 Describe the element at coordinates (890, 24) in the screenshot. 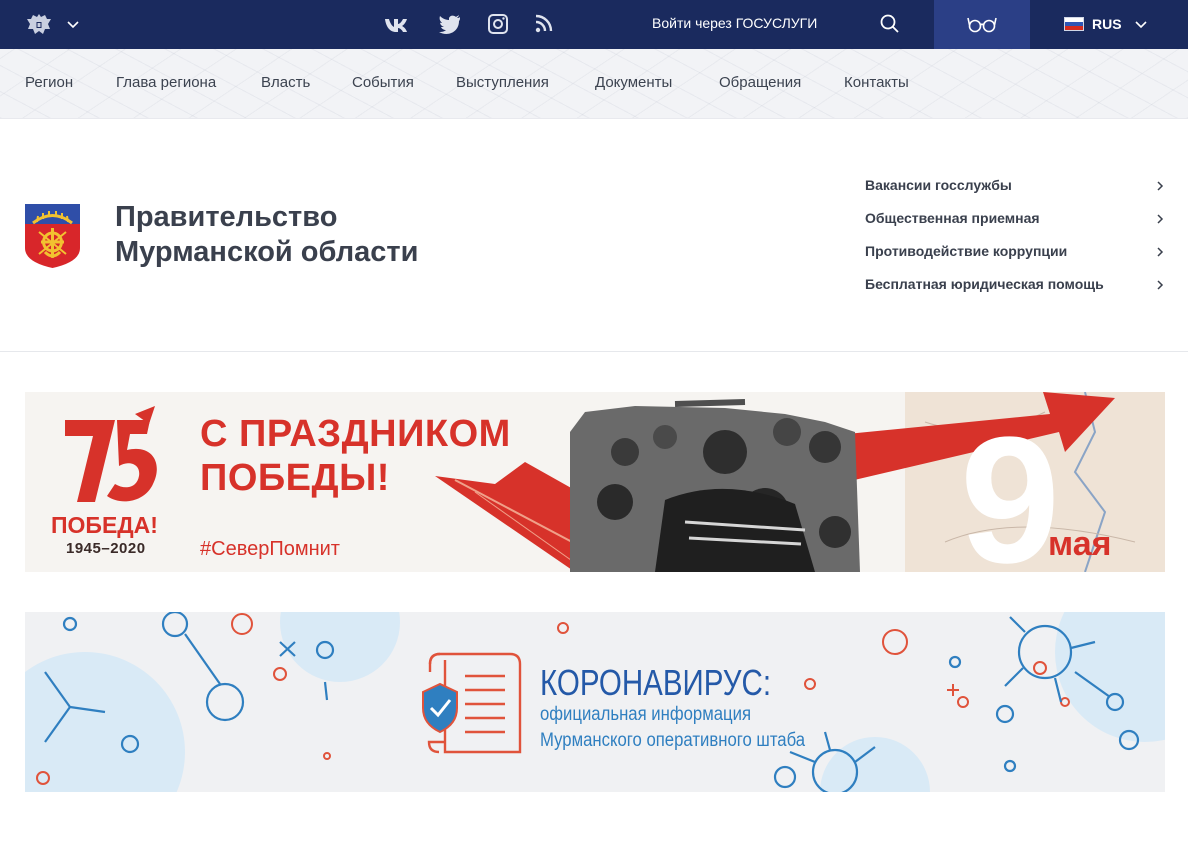

I see `search-icon` at that location.